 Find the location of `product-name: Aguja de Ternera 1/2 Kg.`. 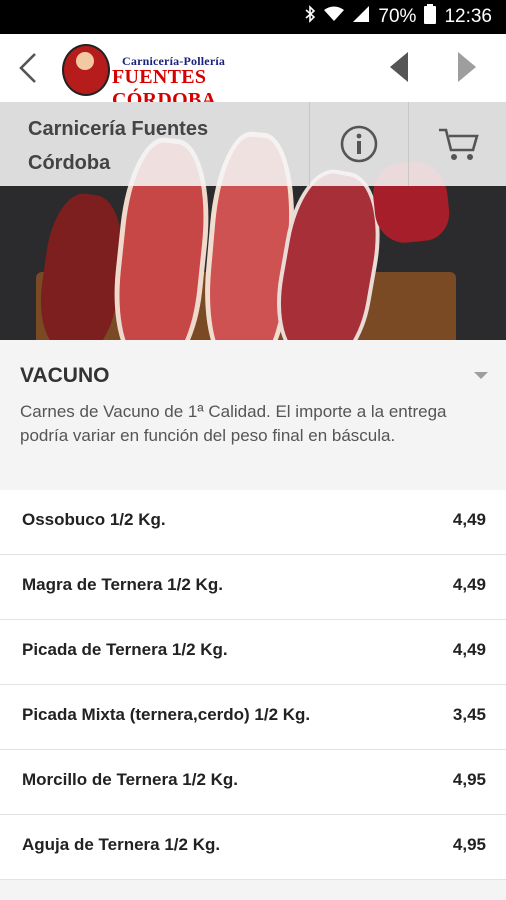

product-name: Aguja de Ternera 1/2 Kg. is located at coordinates (121, 844).